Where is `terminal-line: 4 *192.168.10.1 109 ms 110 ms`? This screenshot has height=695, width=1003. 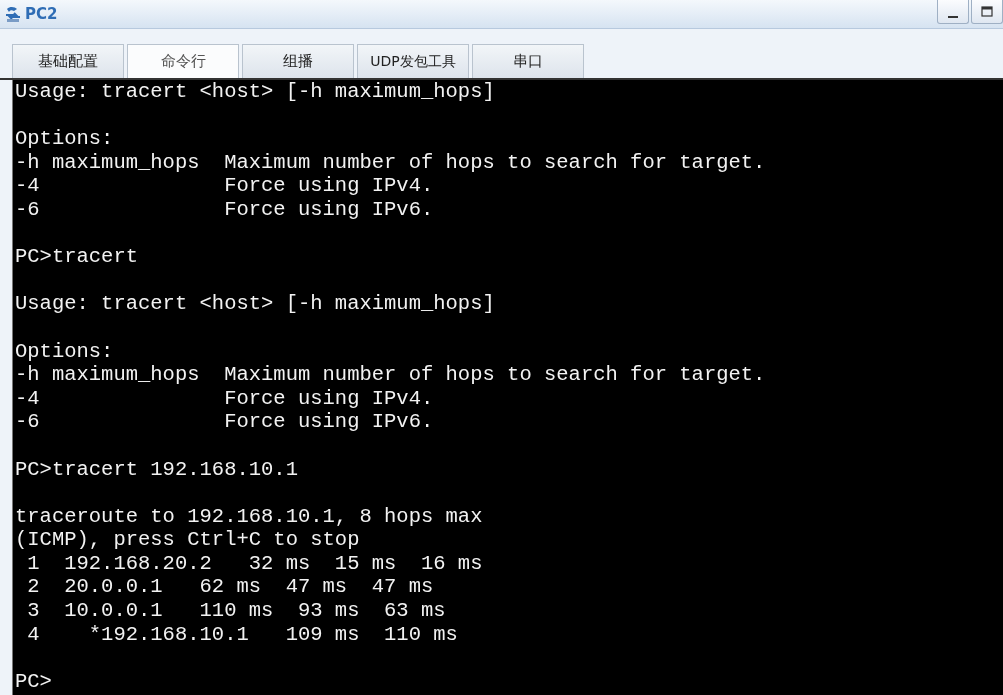 terminal-line: 4 *192.168.10.1 109 ms 110 ms is located at coordinates (242, 634).